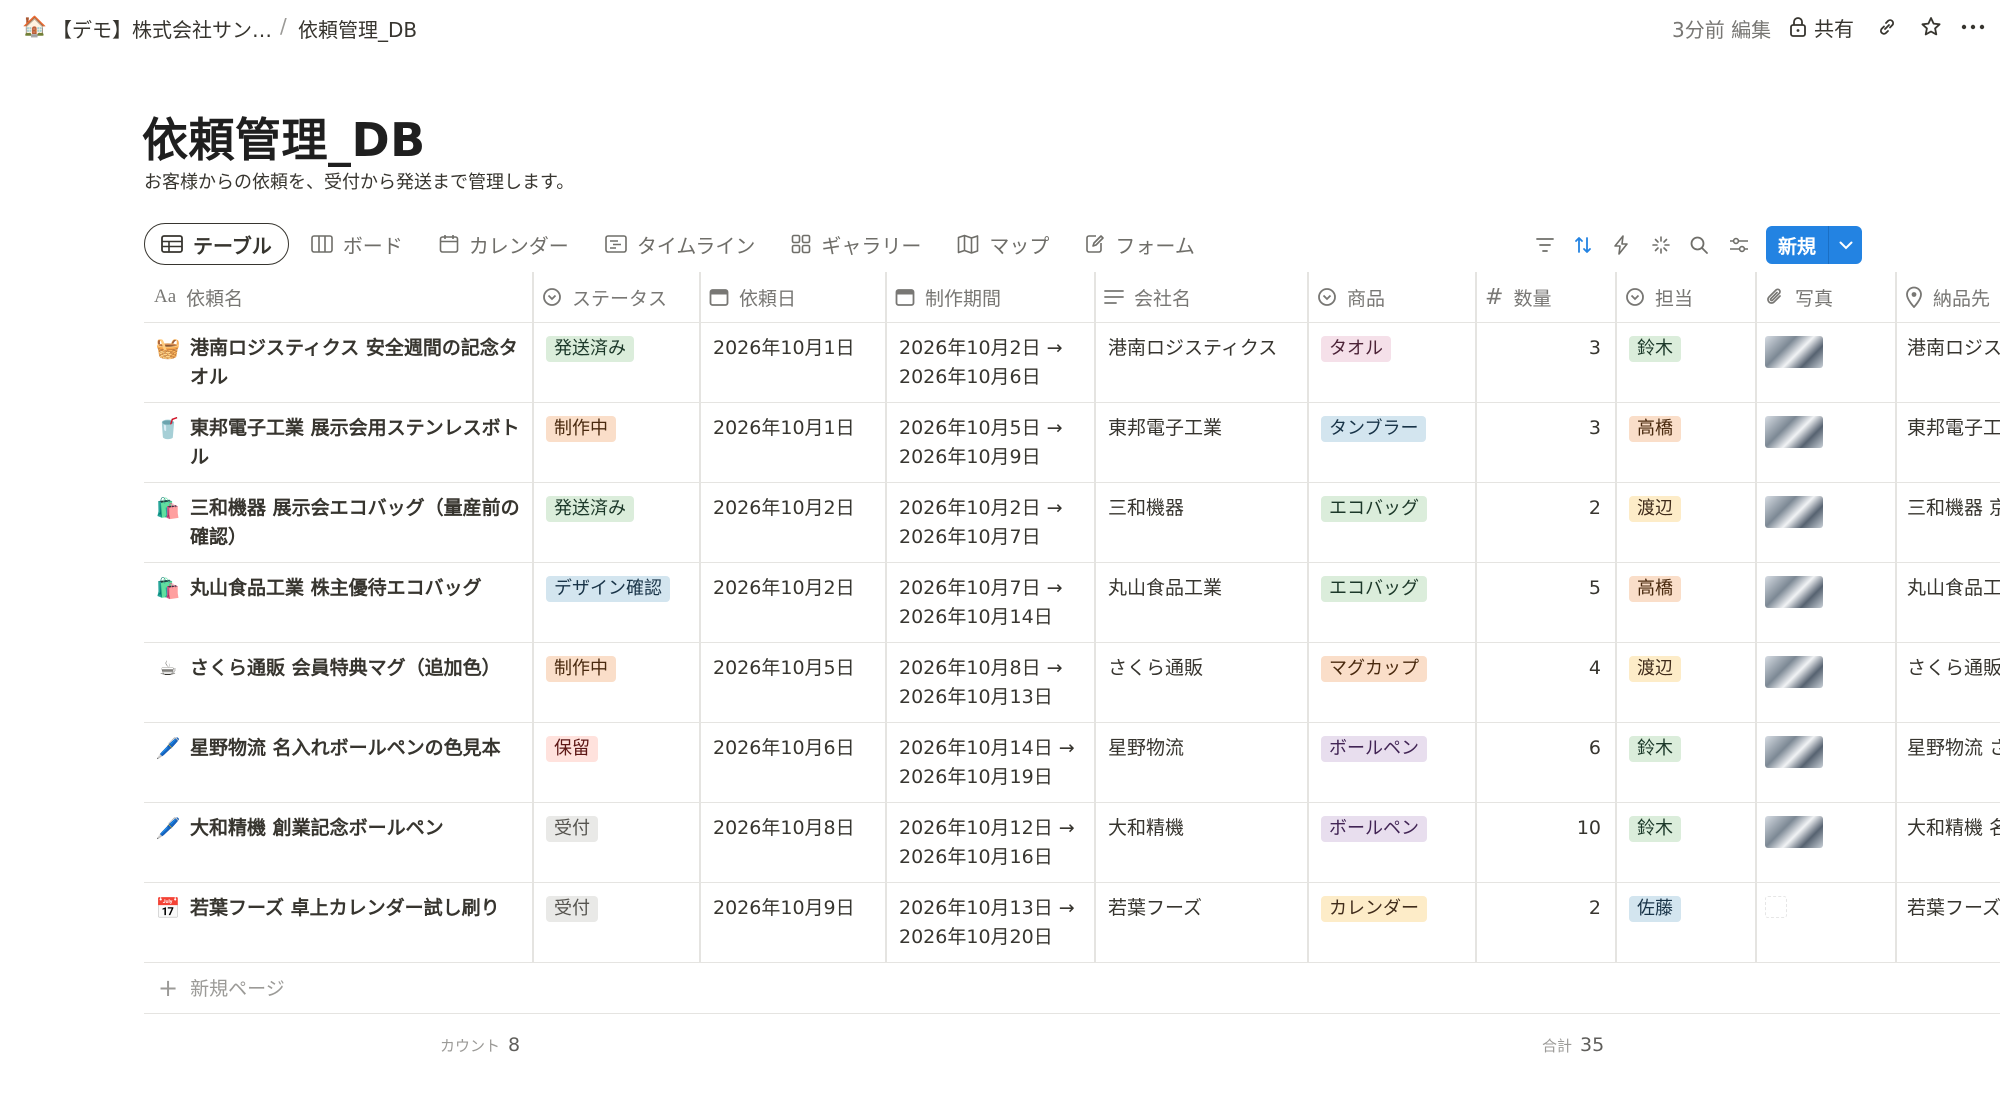 This screenshot has height=1111, width=2000. Describe the element at coordinates (1931, 27) in the screenshot. I see `star-icon` at that location.